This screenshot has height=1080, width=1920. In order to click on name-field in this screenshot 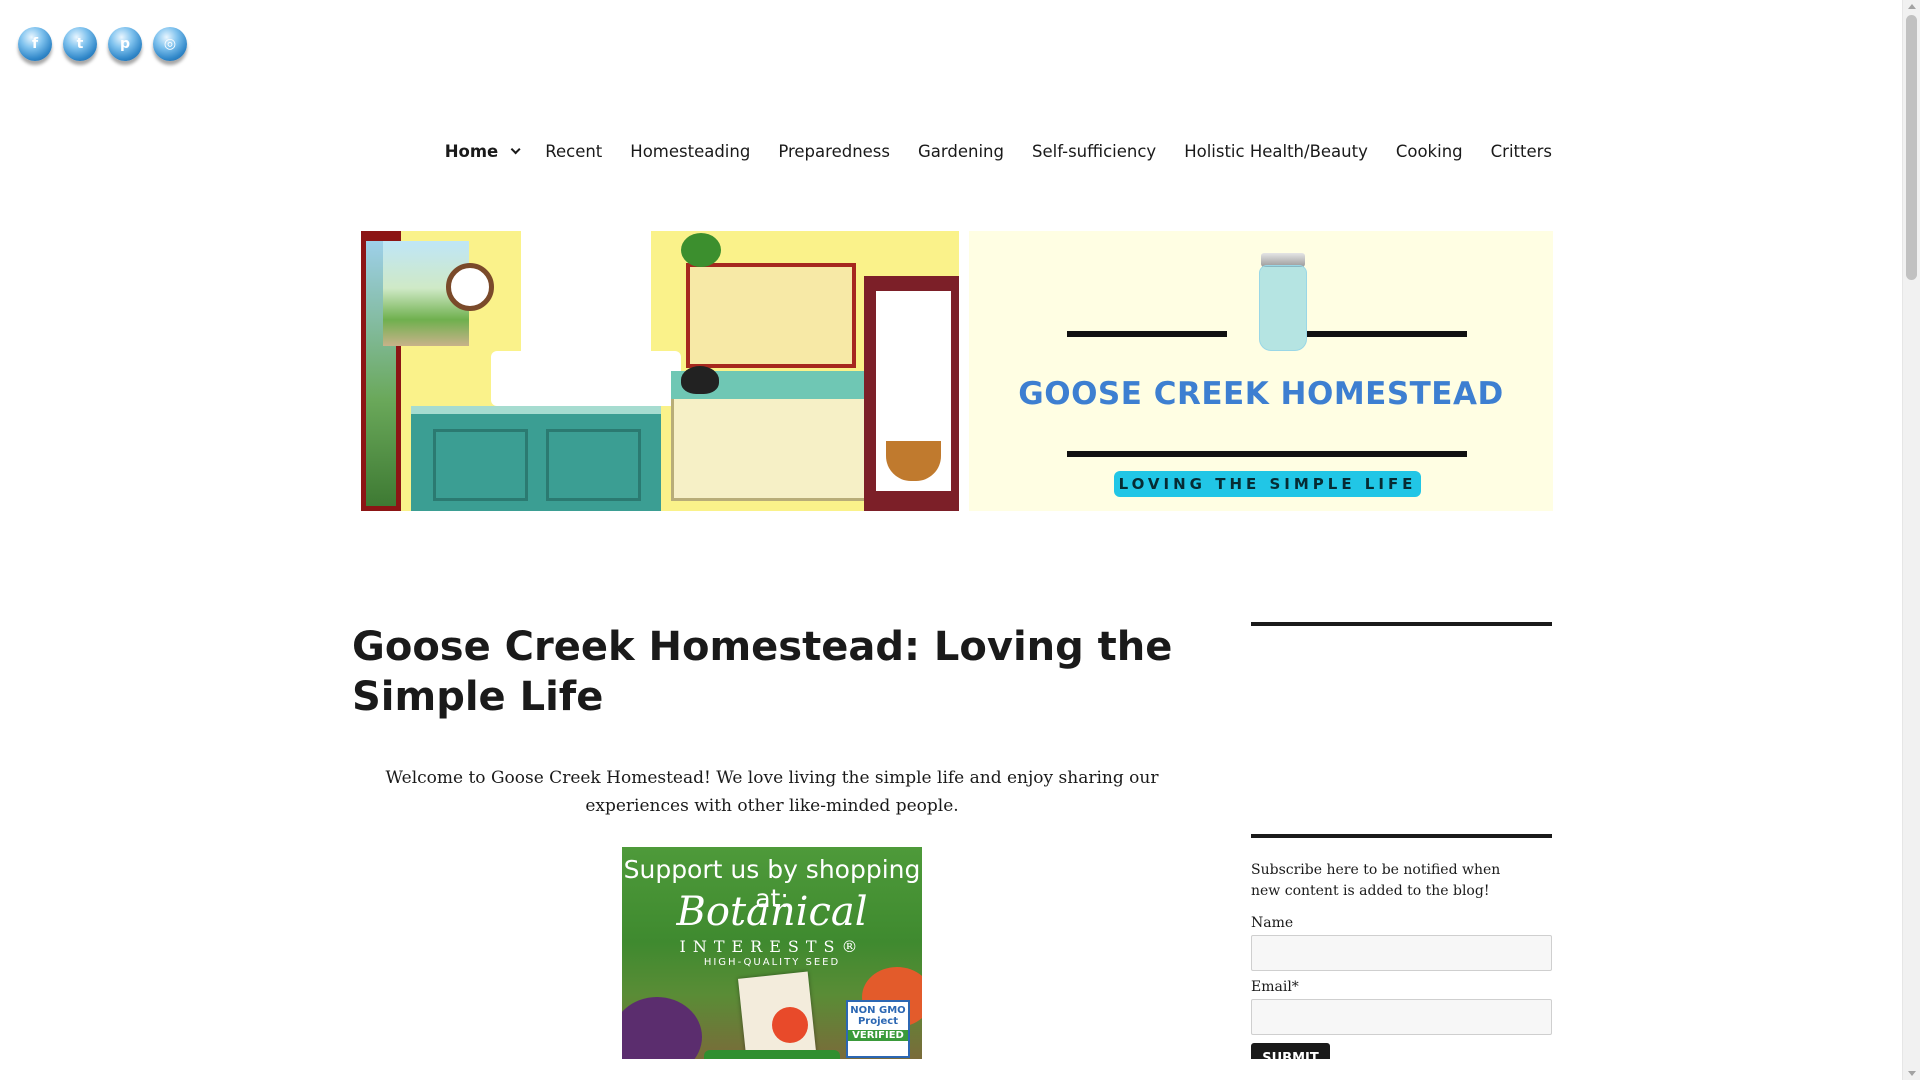, I will do `click(1401, 953)`.